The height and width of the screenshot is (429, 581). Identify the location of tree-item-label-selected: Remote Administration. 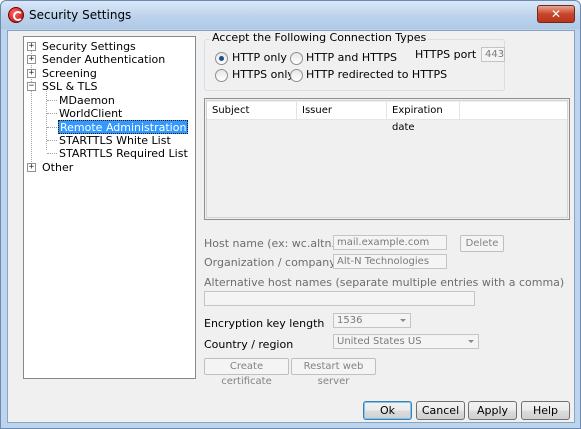
(123, 127).